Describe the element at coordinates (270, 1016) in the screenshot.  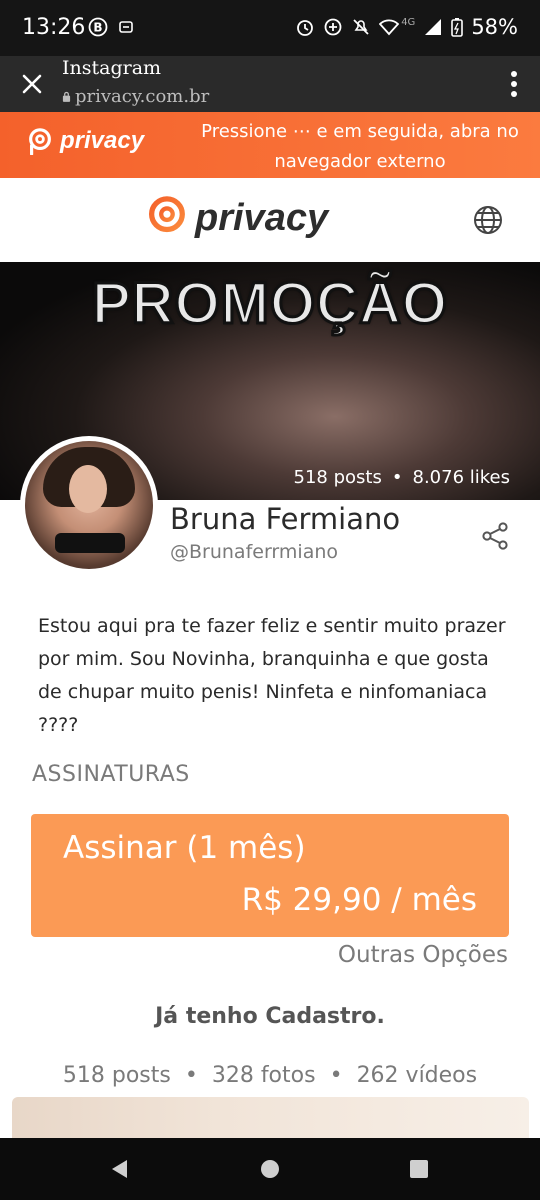
I see `login-link: Já tenho Cadastro.` at that location.